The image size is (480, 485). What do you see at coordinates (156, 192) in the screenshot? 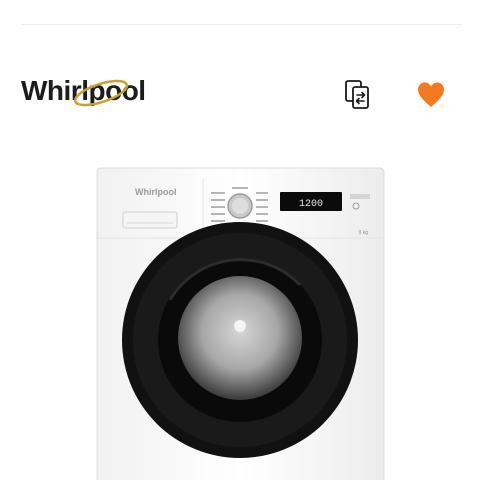
I see `machine-brand-mark: Whirlpool` at bounding box center [156, 192].